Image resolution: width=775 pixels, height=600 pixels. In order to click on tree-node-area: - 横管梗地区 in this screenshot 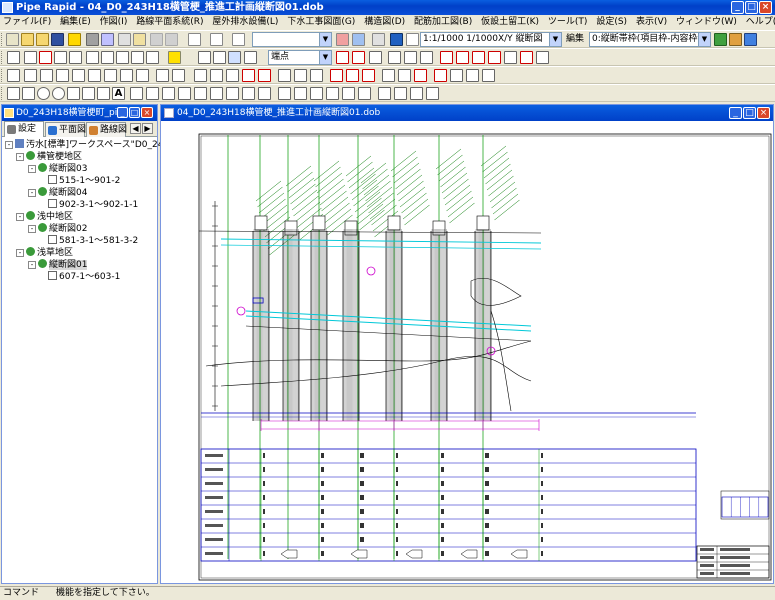, I will do `click(49, 157)`.